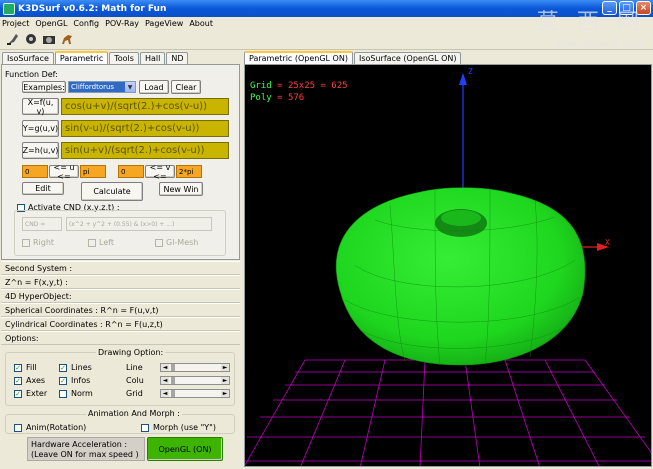 The image size is (653, 469). What do you see at coordinates (112, 191) in the screenshot?
I see `calculate-button: Calculate` at bounding box center [112, 191].